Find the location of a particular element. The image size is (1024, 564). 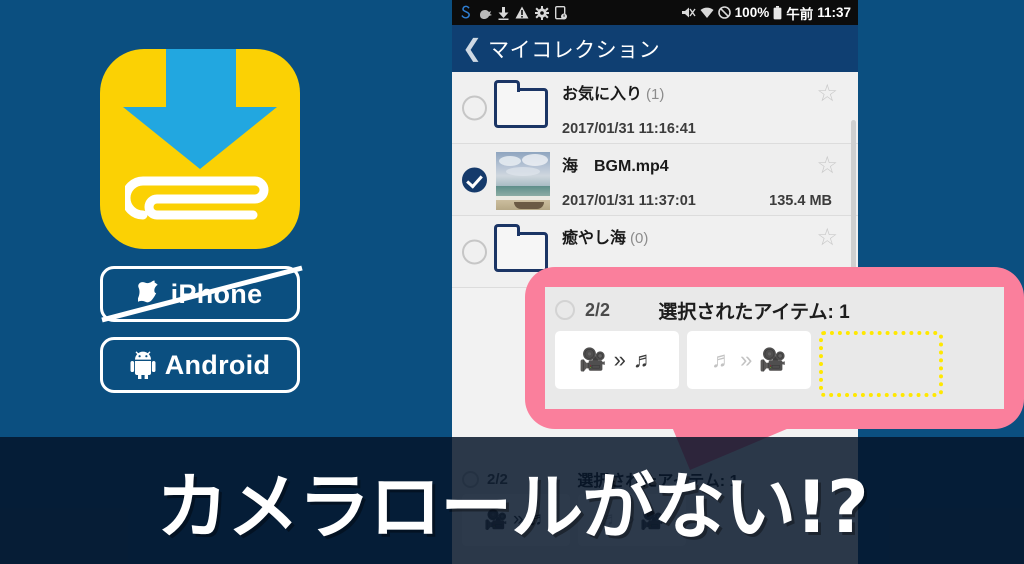

status-bar: 100% 午前 11:37 is located at coordinates (655, 12).